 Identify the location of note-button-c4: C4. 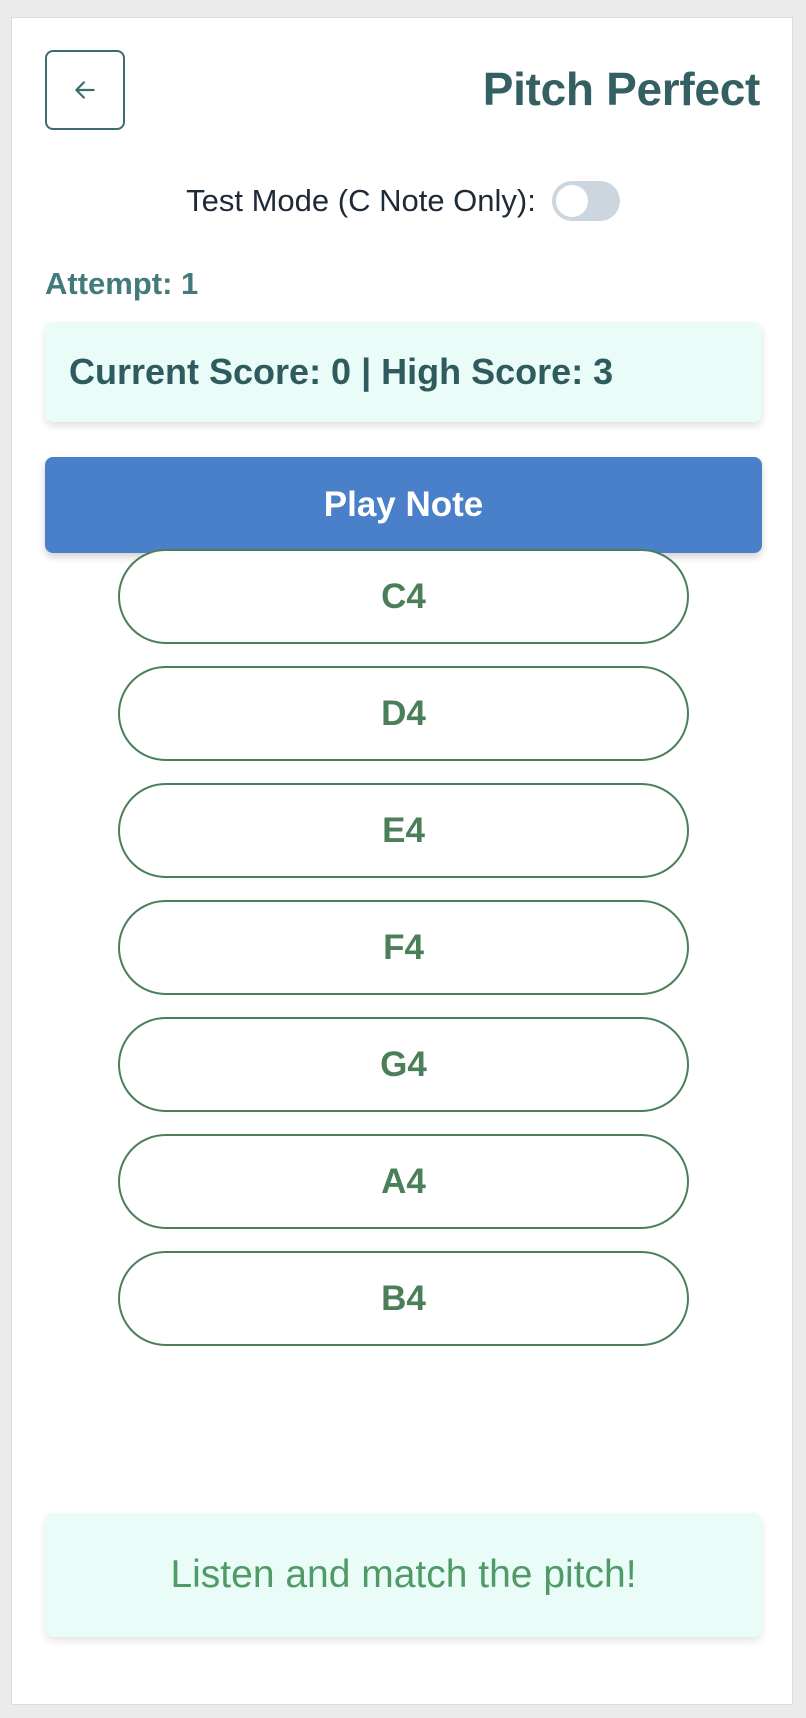
(403, 596).